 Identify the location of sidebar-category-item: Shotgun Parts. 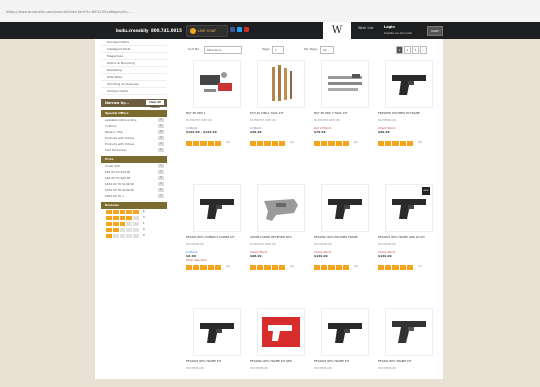
(134, 91).